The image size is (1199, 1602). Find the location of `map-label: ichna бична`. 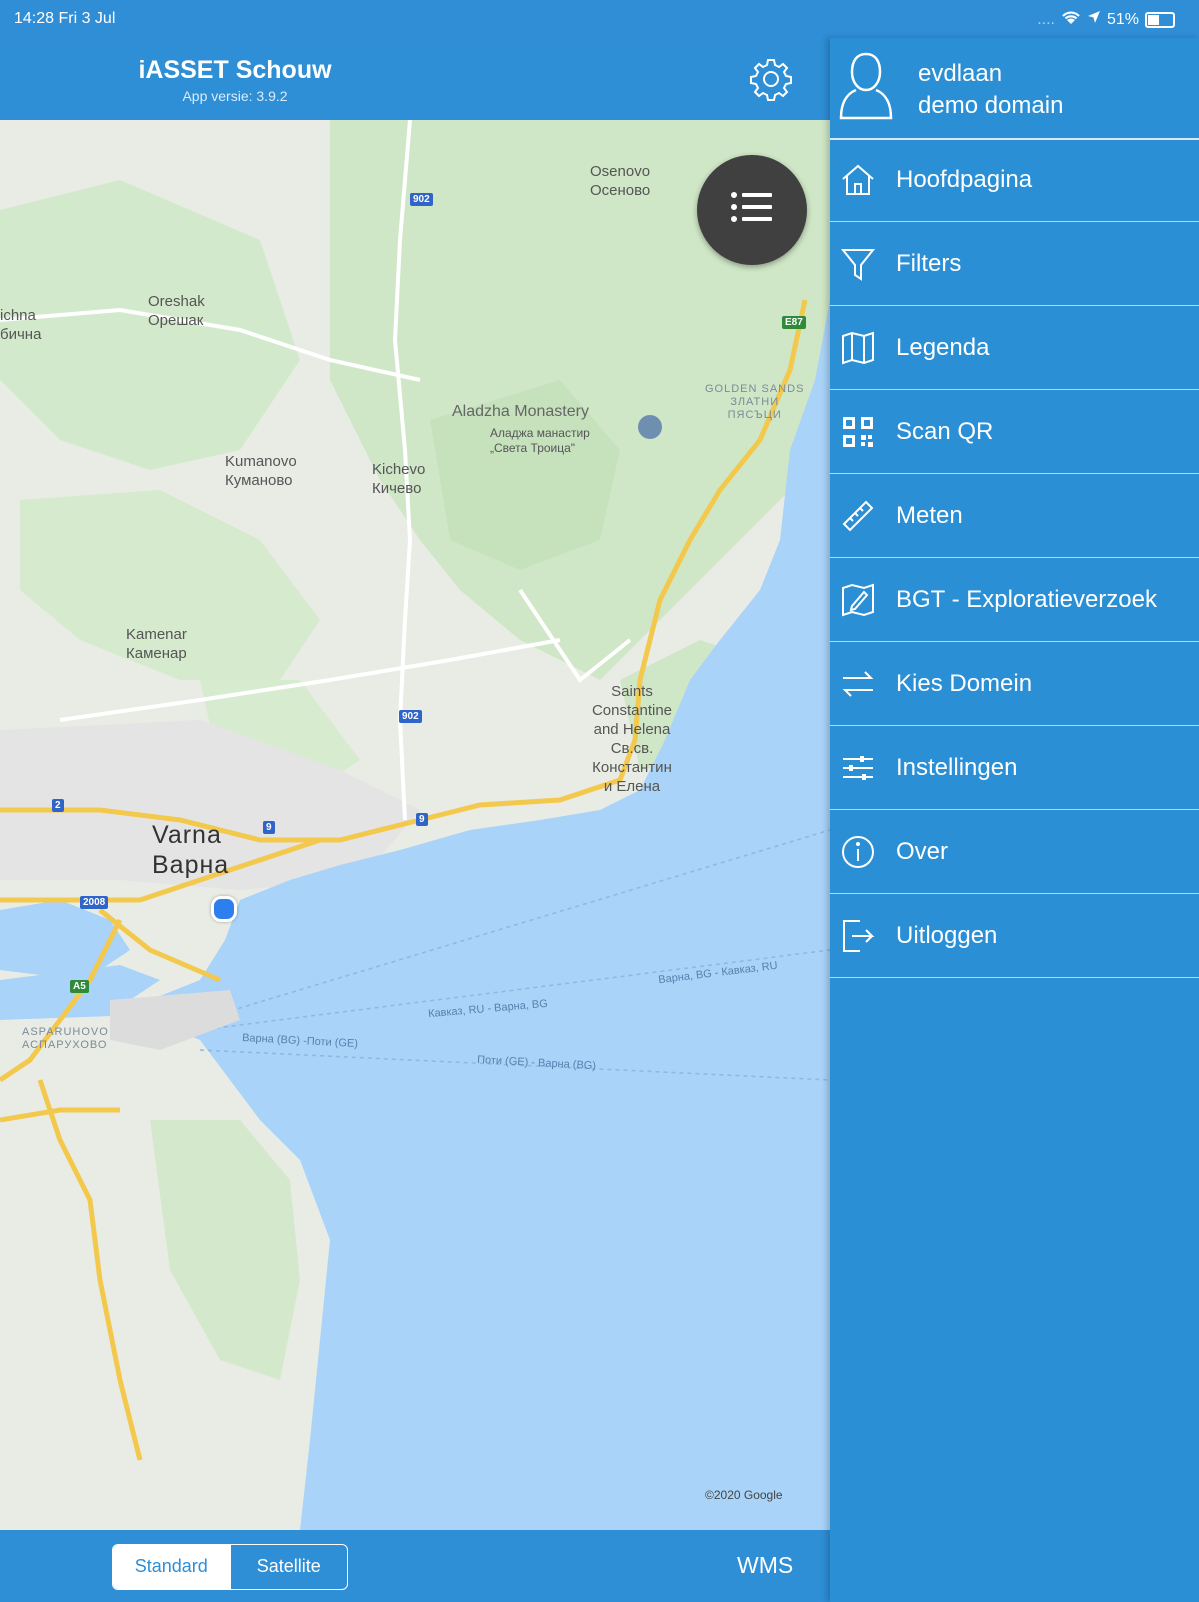

map-label: ichna бична is located at coordinates (21, 325).